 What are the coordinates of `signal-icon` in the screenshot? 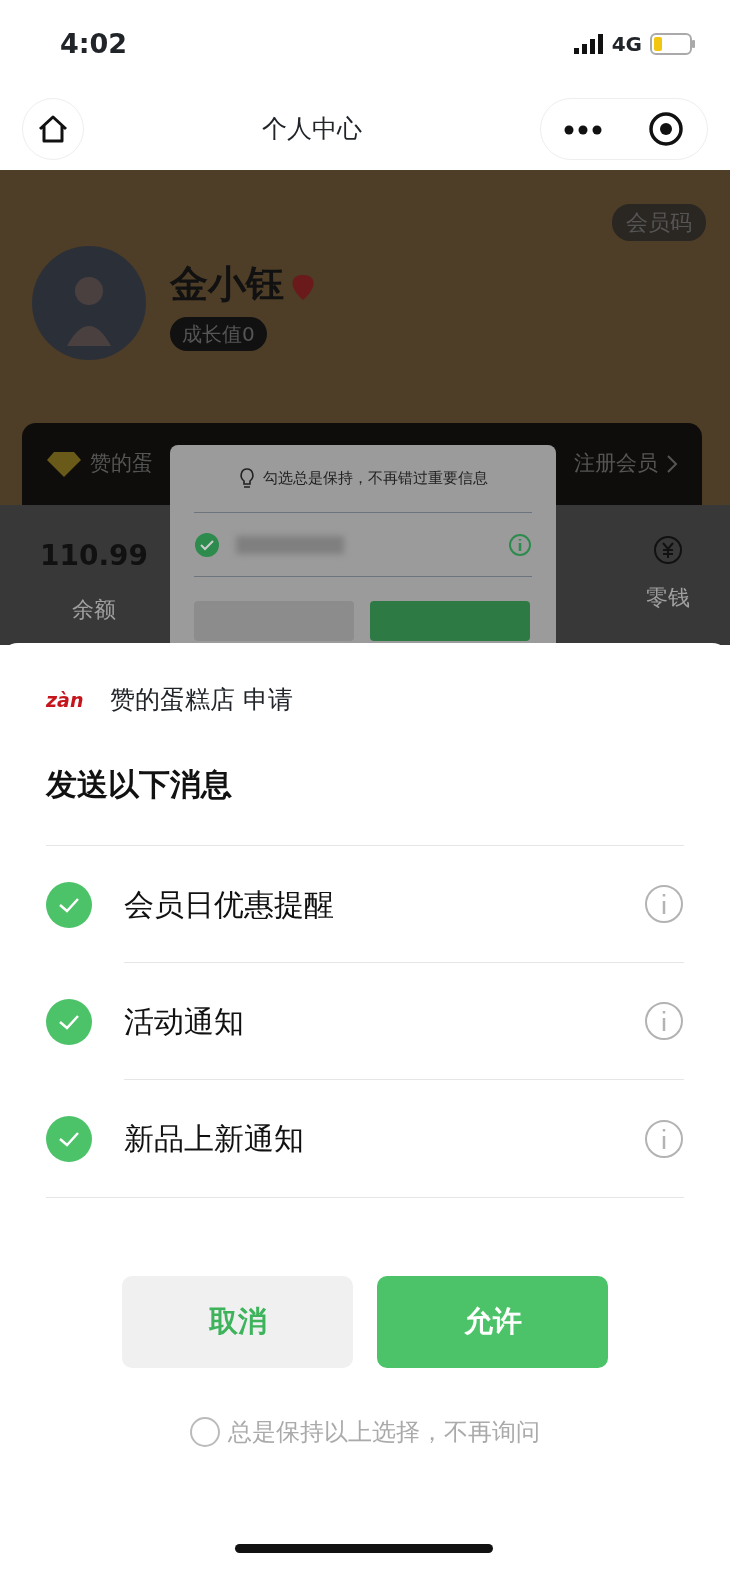 It's located at (588, 44).